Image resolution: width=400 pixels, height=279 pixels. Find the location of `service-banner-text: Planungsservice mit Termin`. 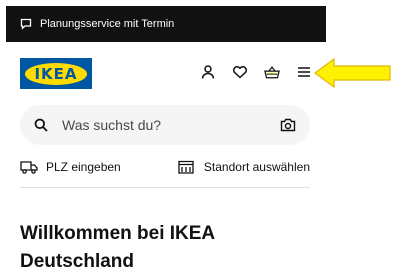

service-banner-text: Planungsservice mit Termin is located at coordinates (107, 24).